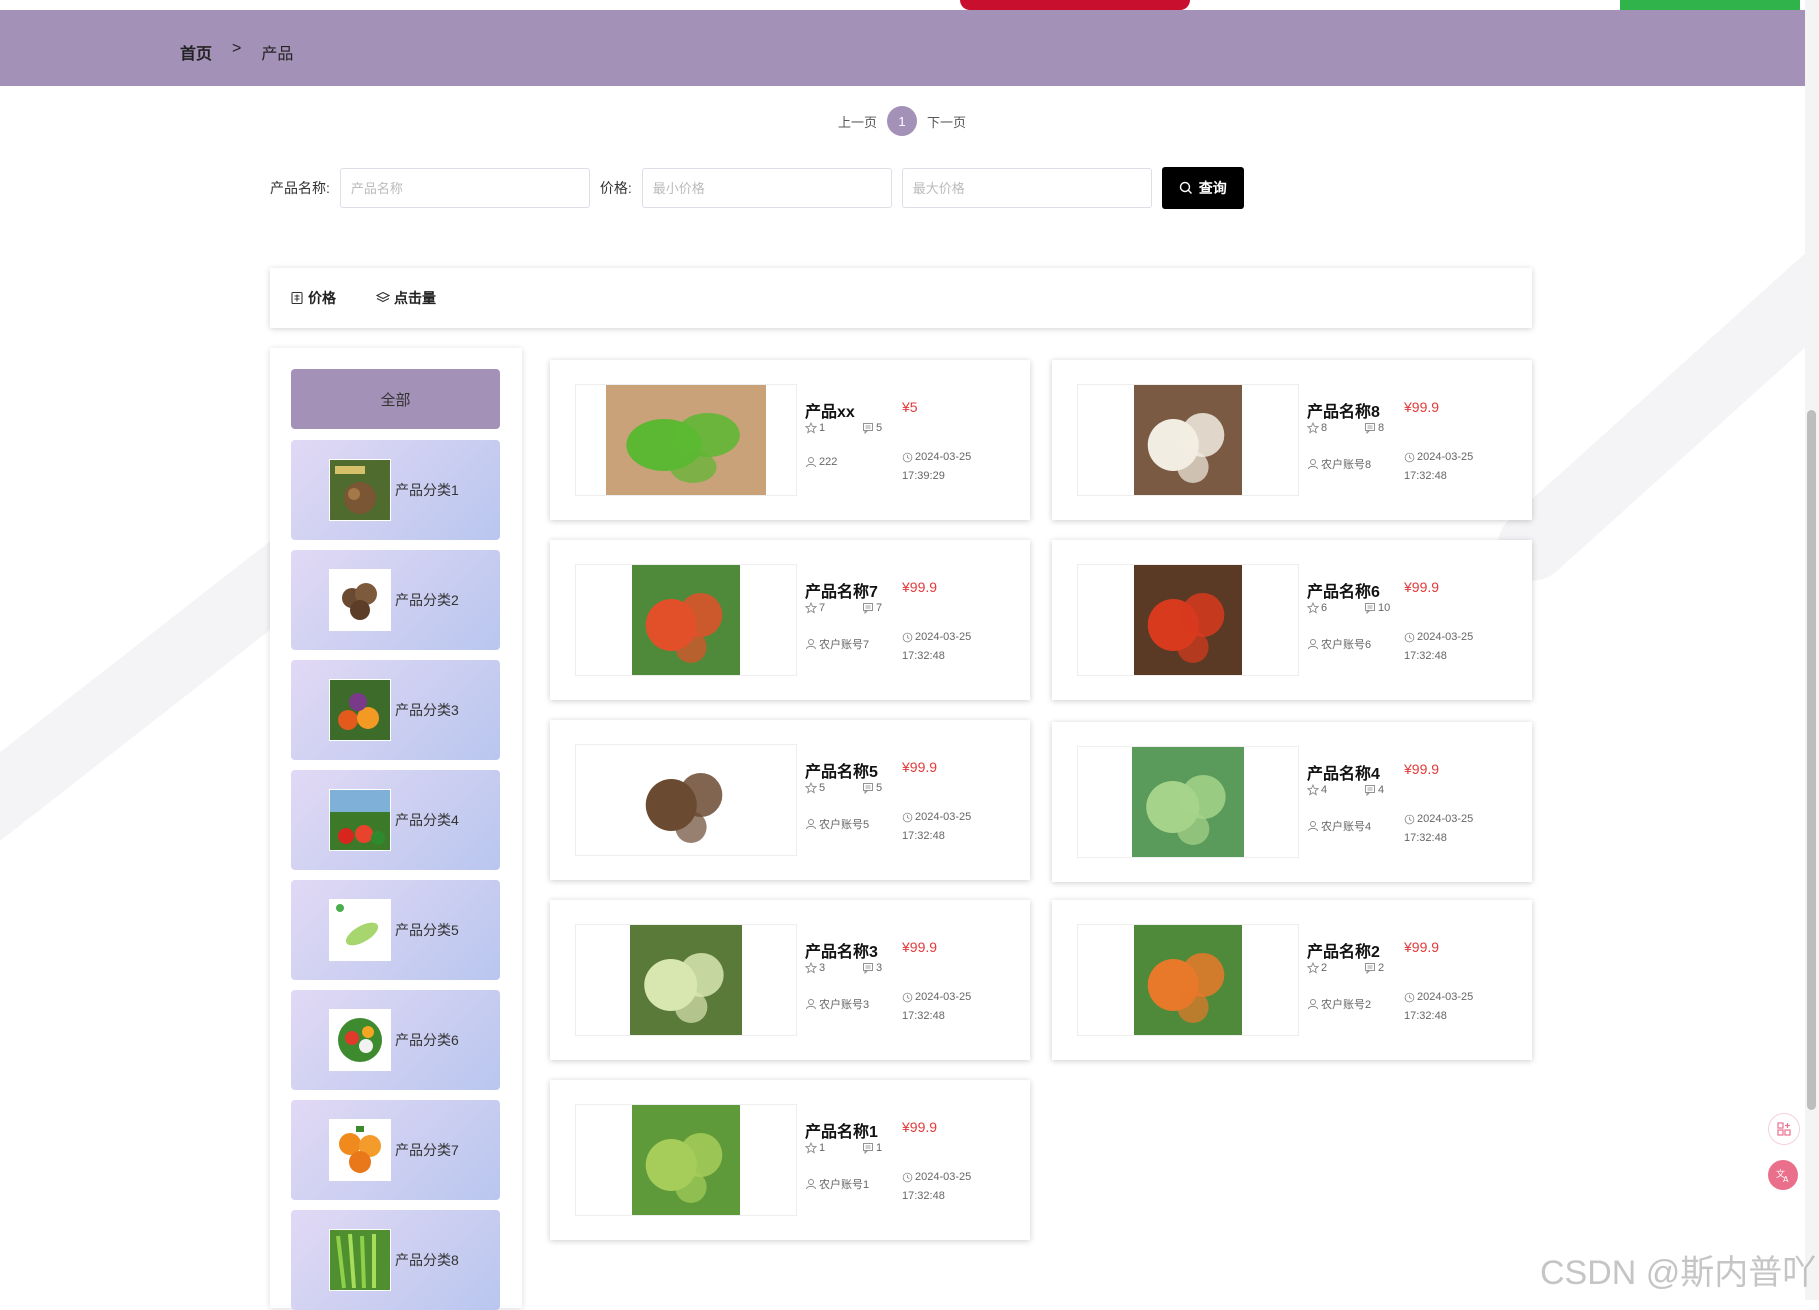 This screenshot has width=1819, height=1310. What do you see at coordinates (395, 820) in the screenshot?
I see `category-item: 产品分类4` at bounding box center [395, 820].